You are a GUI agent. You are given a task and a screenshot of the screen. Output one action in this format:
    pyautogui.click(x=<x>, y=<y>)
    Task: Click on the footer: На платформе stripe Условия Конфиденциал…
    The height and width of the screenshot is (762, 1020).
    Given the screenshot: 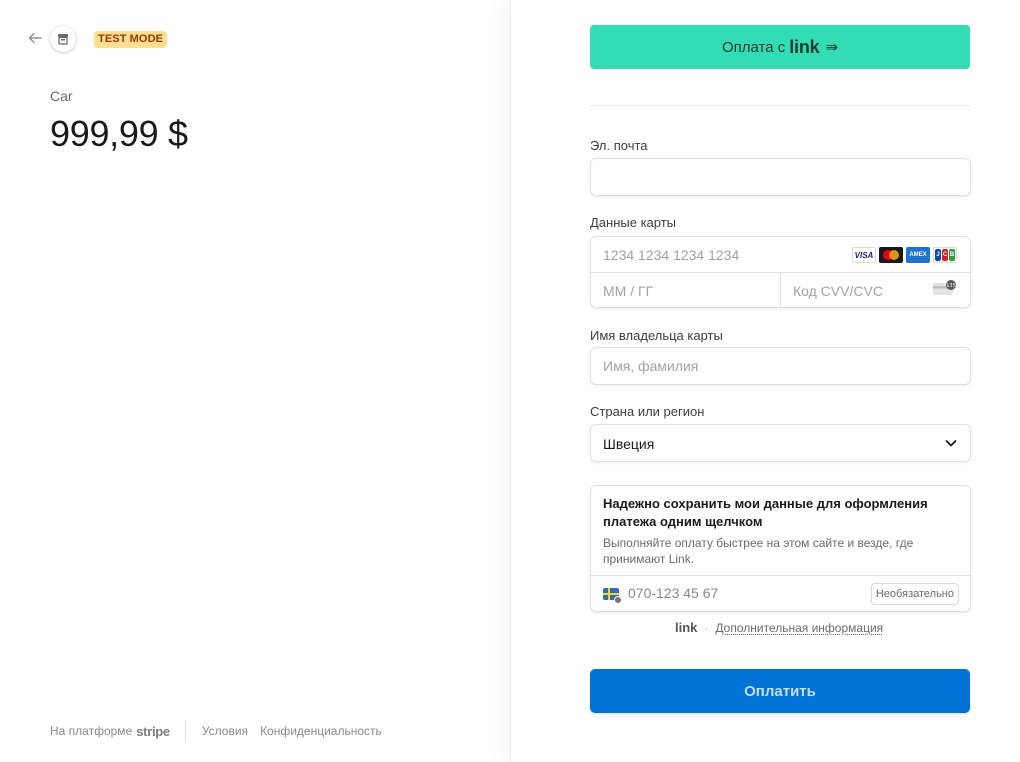 What is the action you would take?
    pyautogui.click(x=222, y=731)
    